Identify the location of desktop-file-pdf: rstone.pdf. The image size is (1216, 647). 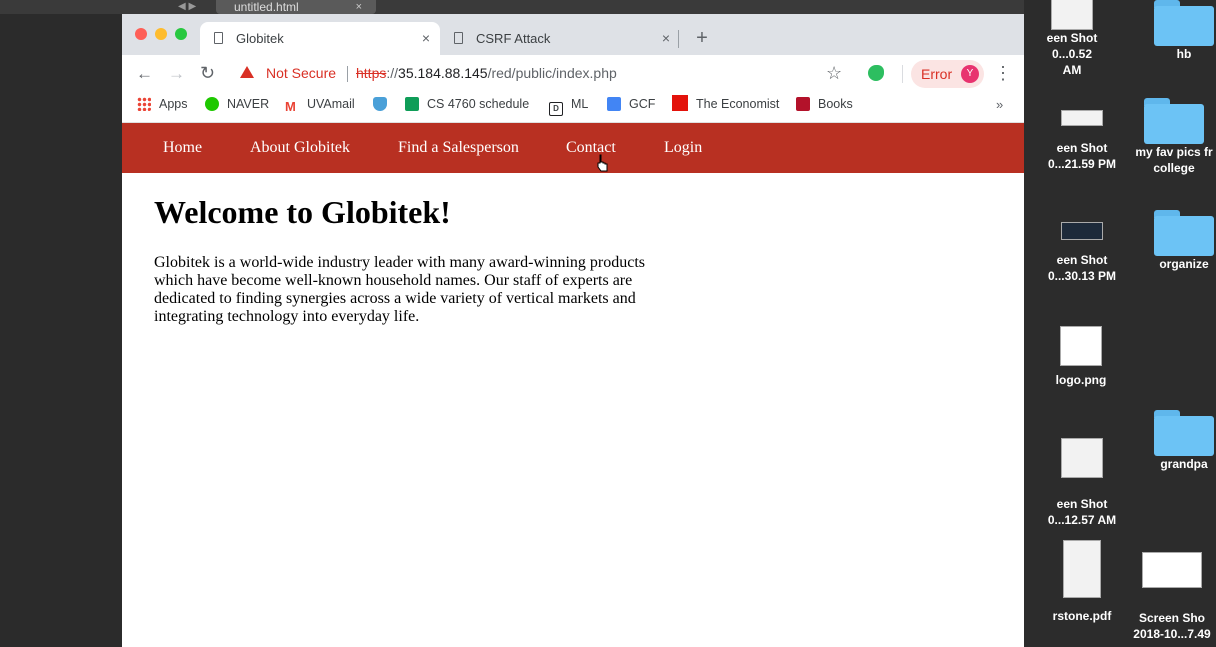
(1082, 582).